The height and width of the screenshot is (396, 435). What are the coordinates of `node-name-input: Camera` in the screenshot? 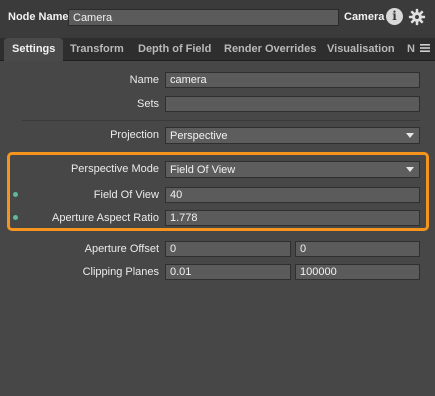 It's located at (203, 17).